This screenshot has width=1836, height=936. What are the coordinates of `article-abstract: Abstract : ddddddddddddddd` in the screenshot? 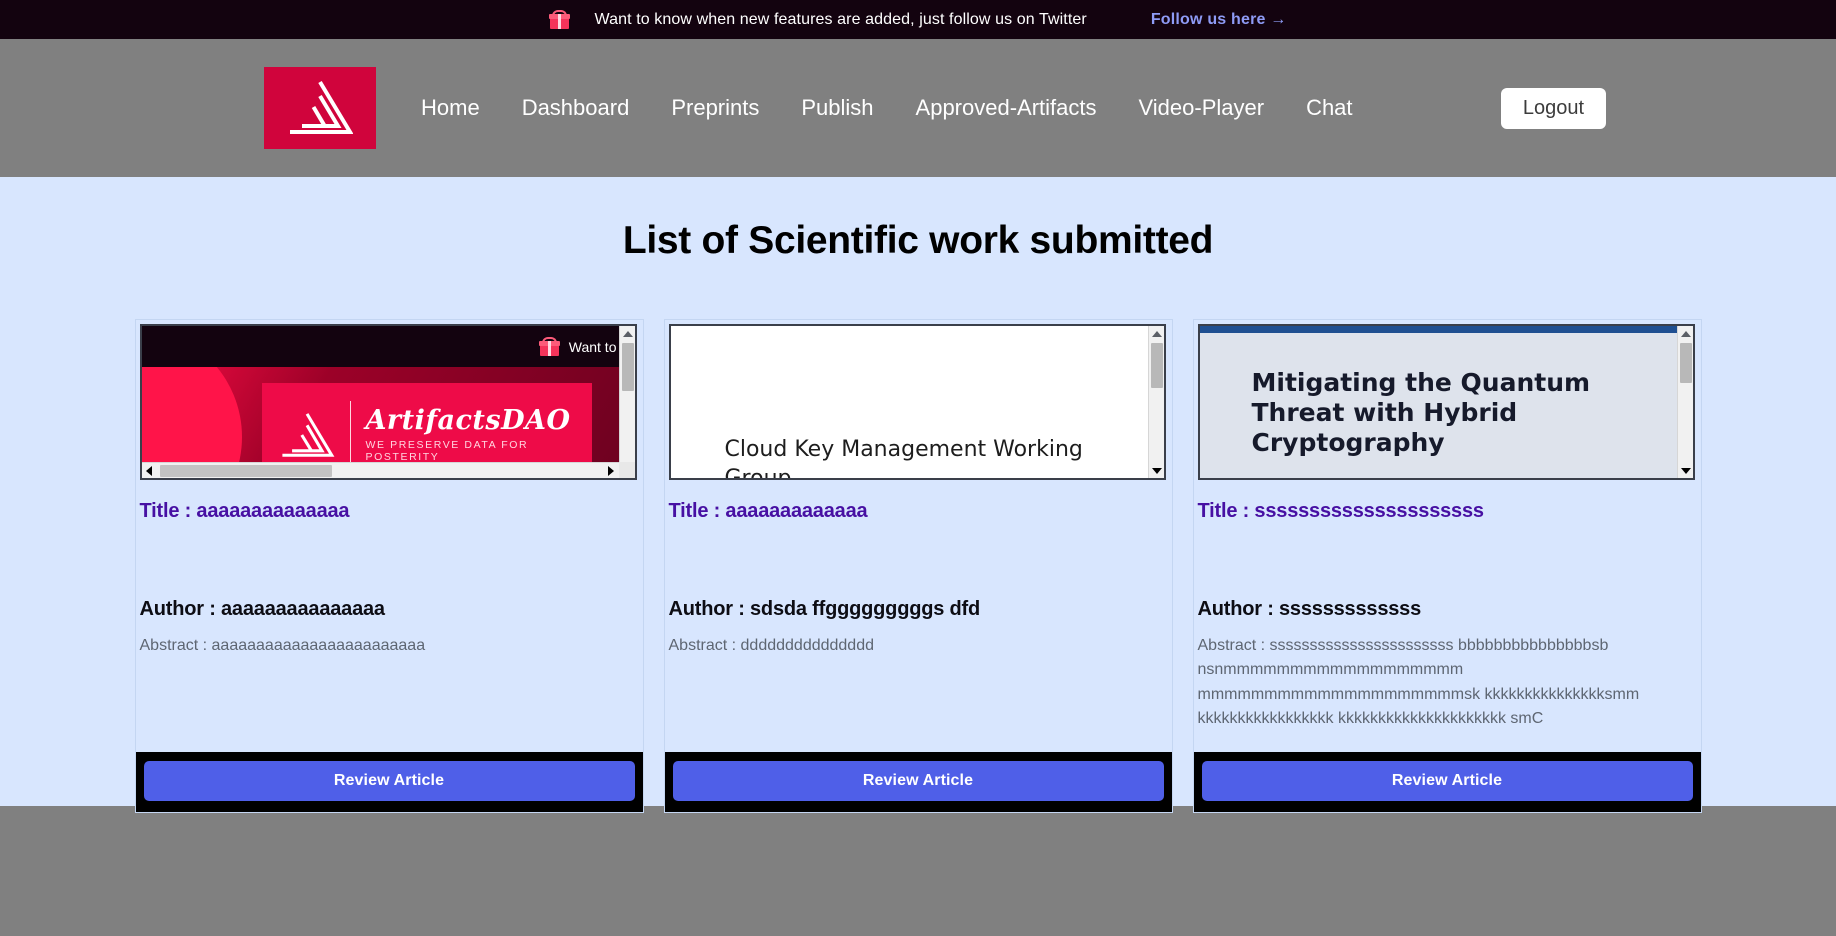 It's located at (771, 645).